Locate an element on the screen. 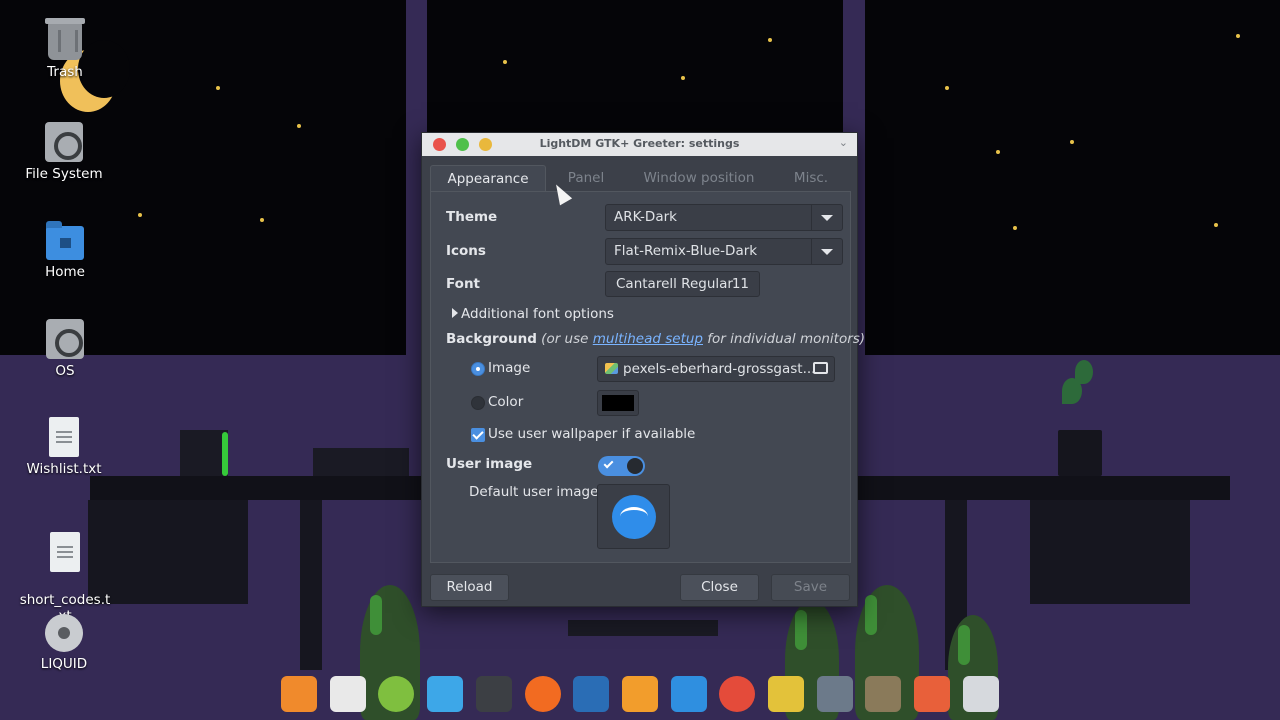  image-file-icon is located at coordinates (611, 368).